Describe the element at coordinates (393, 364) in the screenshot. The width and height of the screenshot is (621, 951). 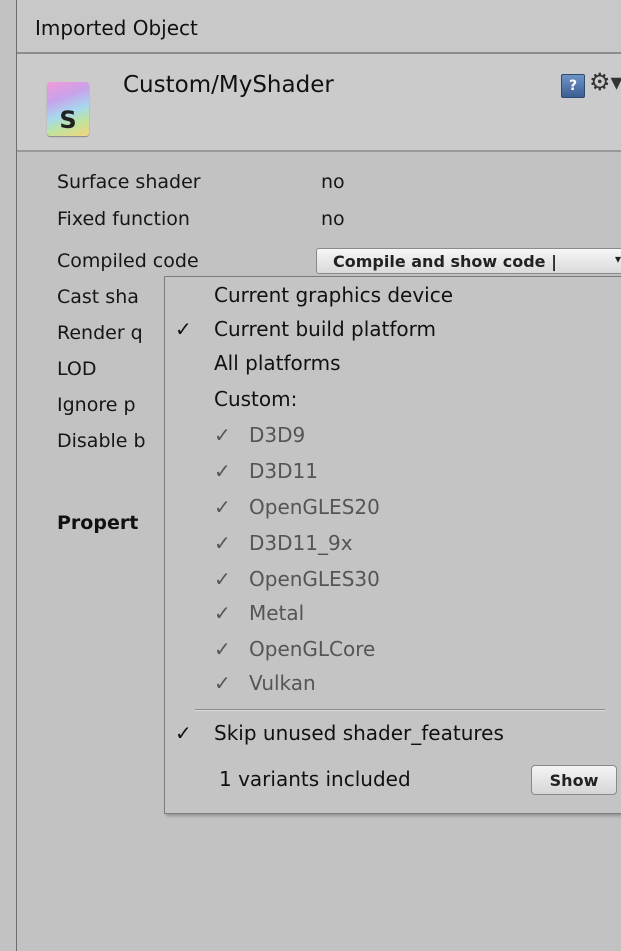
I see `menu-item-all-platforms: All platforms` at that location.